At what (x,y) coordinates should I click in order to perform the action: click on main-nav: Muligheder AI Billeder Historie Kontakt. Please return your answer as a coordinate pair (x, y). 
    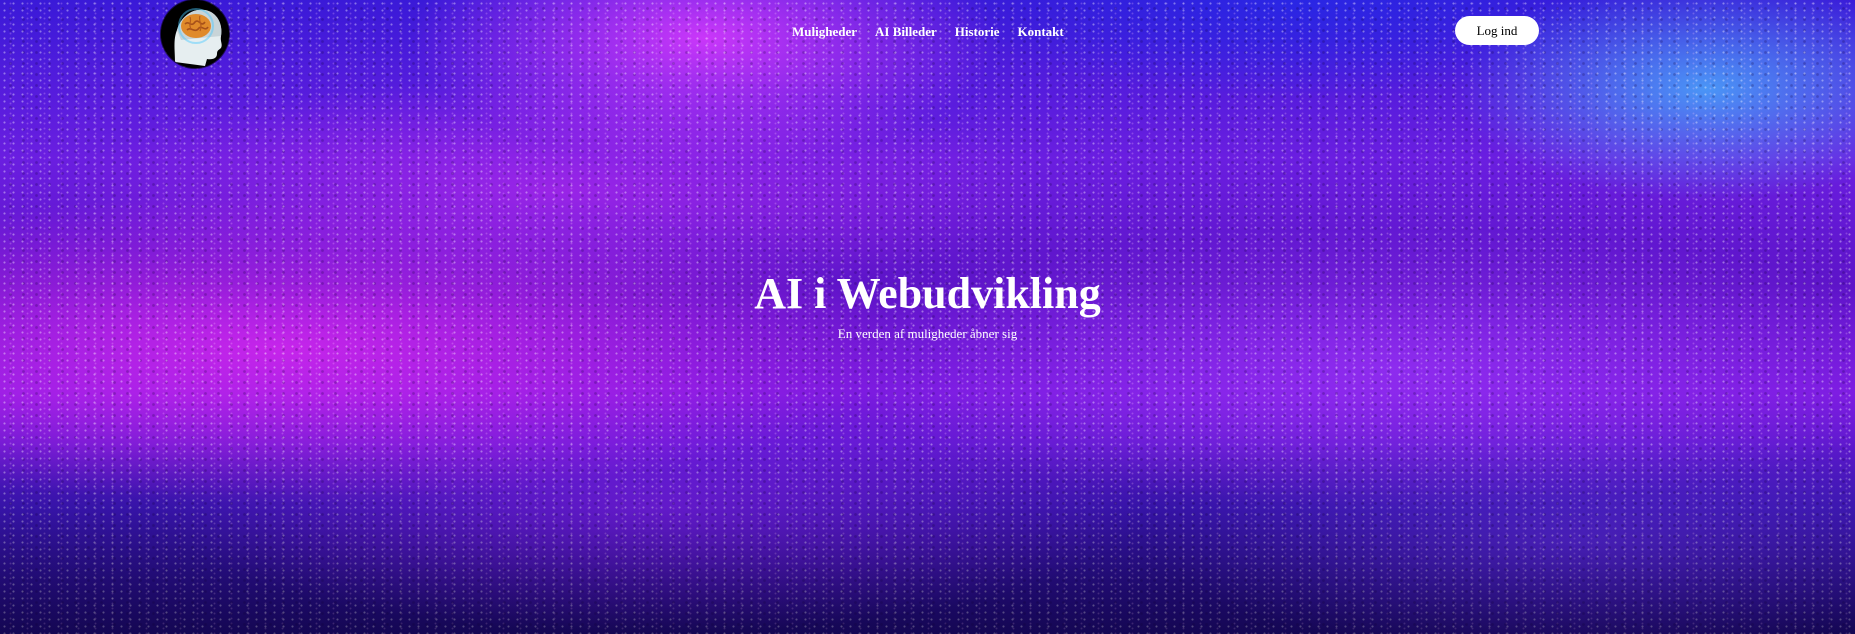
    Looking at the image, I should click on (928, 32).